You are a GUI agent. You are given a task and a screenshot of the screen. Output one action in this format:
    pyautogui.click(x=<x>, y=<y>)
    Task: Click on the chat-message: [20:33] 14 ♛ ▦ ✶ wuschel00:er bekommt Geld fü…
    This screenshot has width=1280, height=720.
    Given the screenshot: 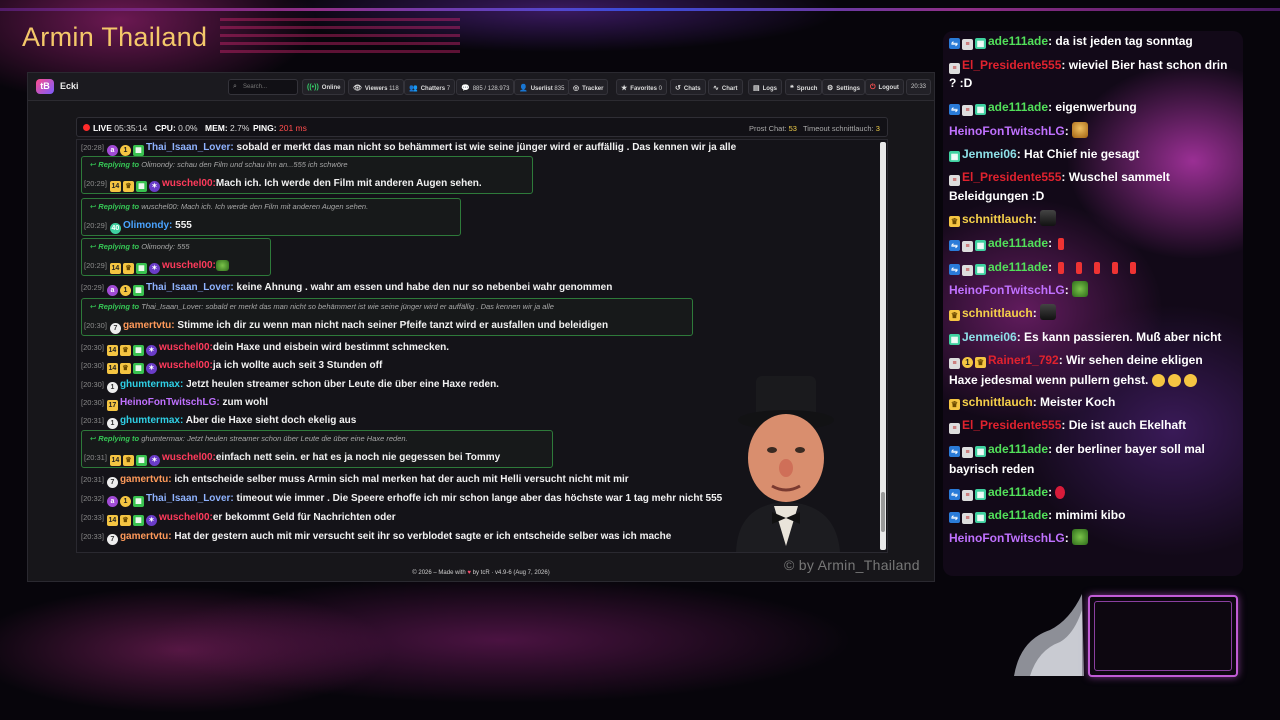 What is the action you would take?
    pyautogui.click(x=238, y=519)
    